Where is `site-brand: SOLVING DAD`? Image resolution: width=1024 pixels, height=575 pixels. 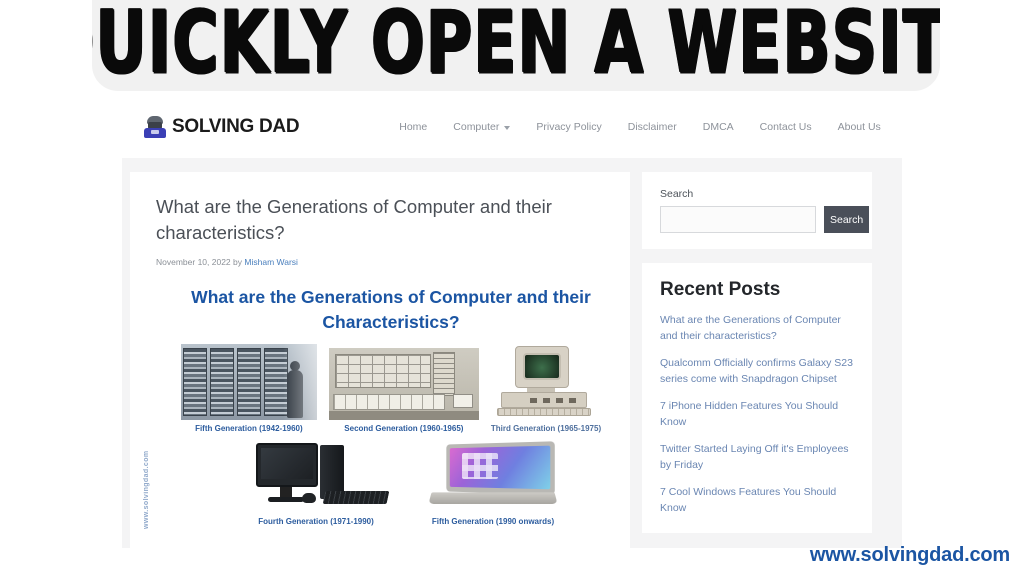 site-brand: SOLVING DAD is located at coordinates (222, 127).